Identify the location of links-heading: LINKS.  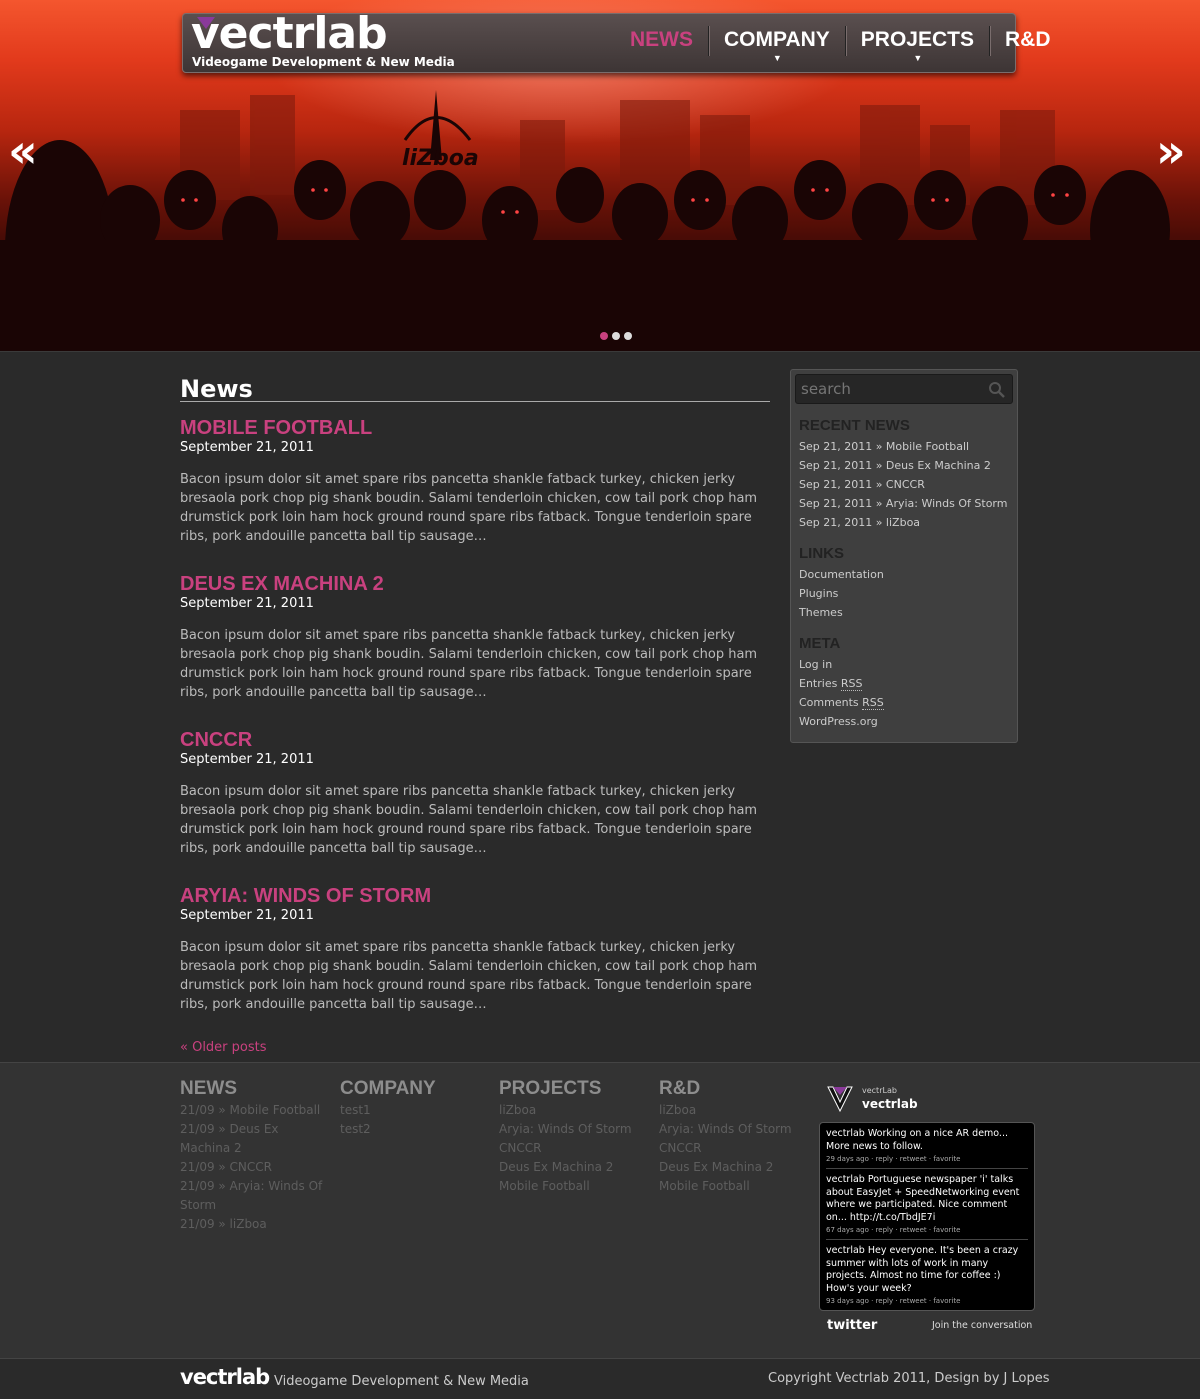
(821, 553).